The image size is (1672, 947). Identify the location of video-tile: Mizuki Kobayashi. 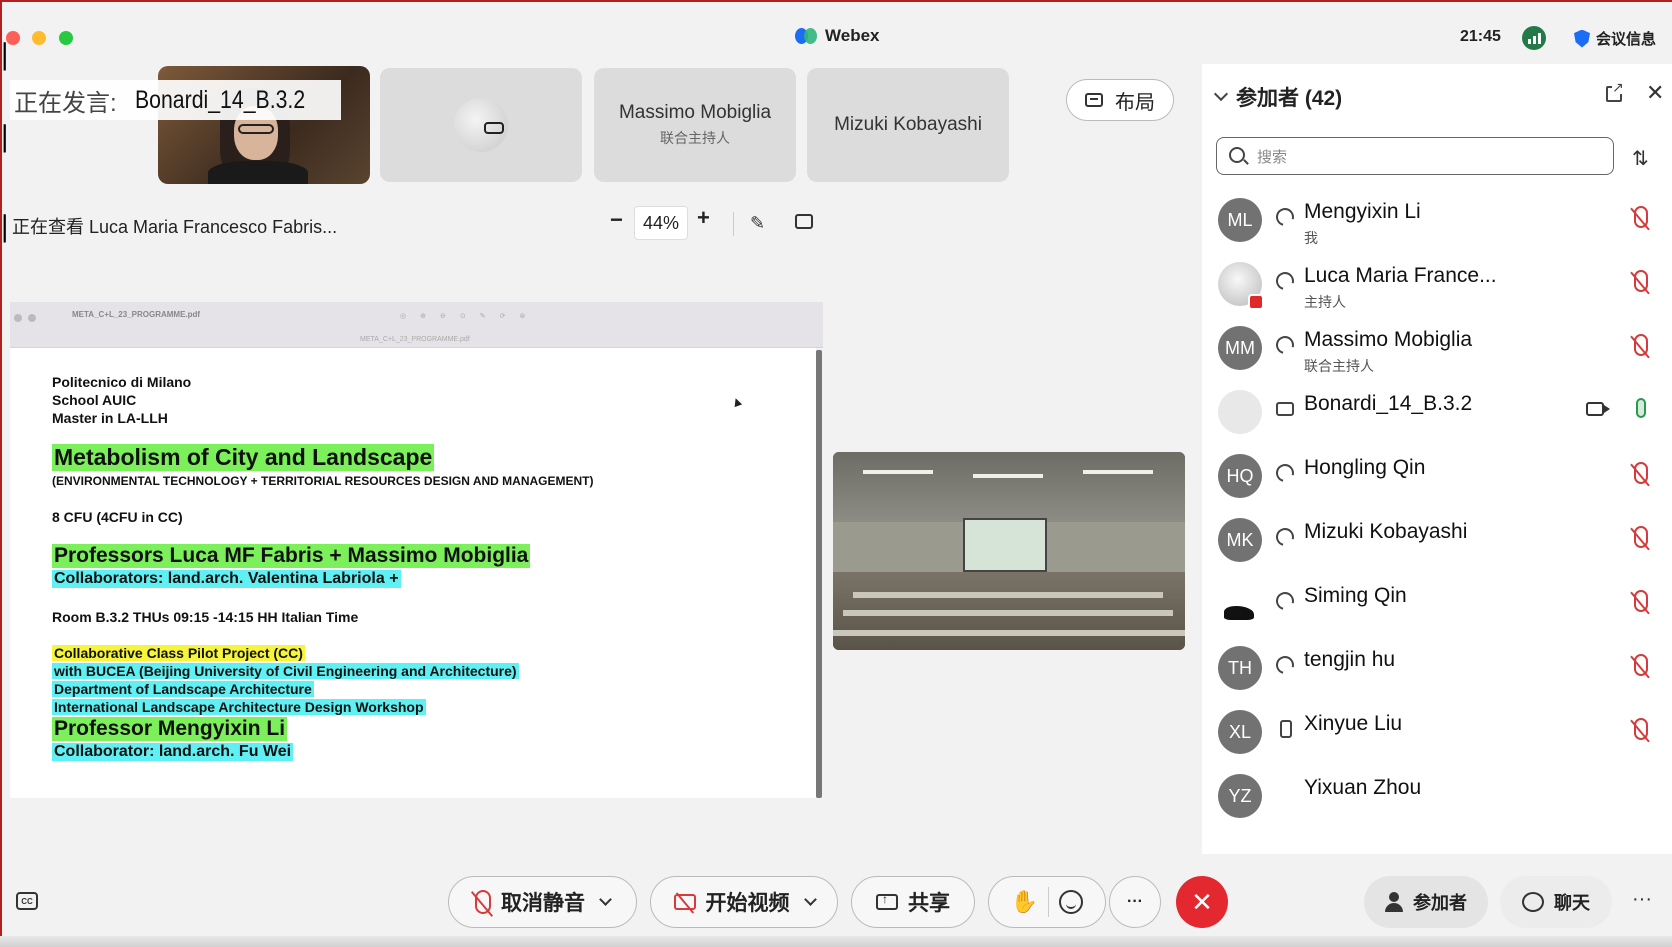
(908, 125).